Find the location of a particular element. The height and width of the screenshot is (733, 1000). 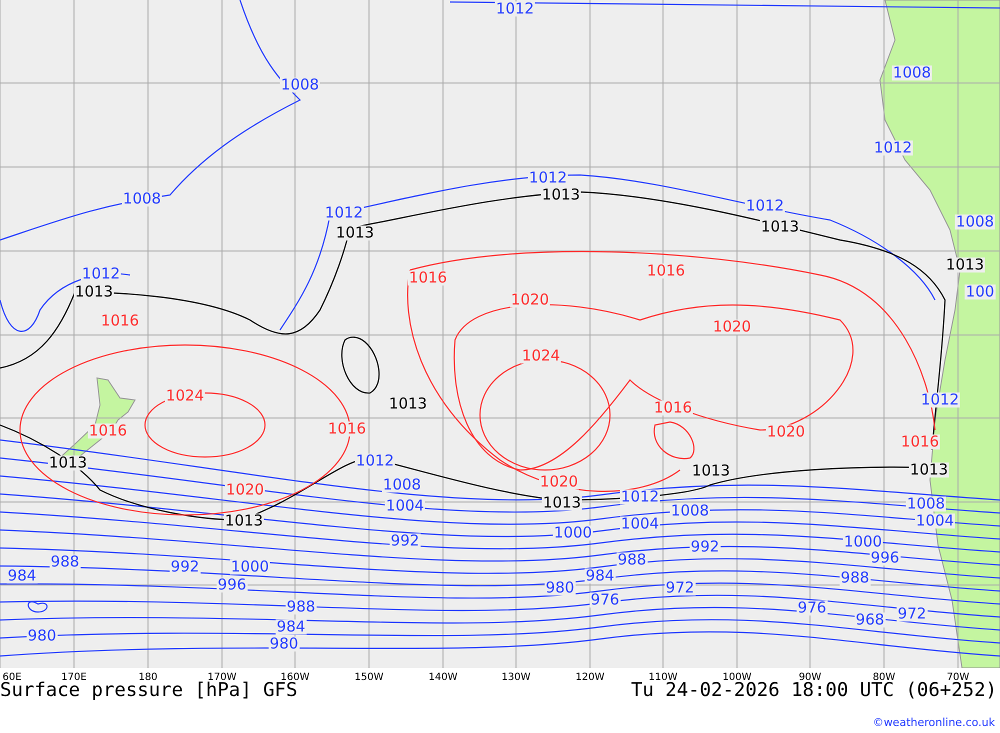

longitude-label: 130W is located at coordinates (516, 677).